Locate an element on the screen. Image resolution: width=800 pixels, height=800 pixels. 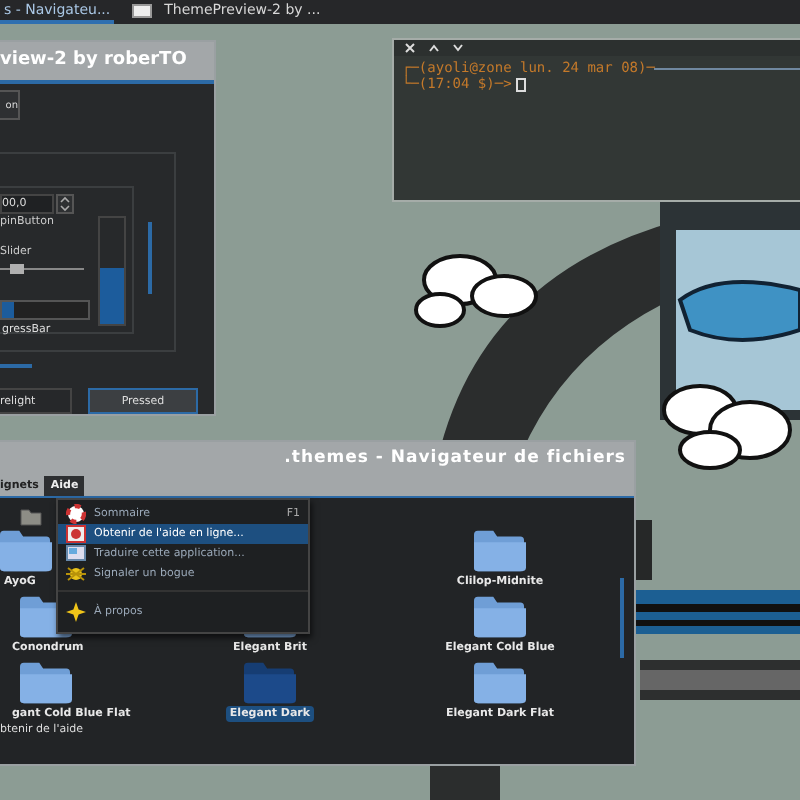
slider-handle is located at coordinates (17, 269).